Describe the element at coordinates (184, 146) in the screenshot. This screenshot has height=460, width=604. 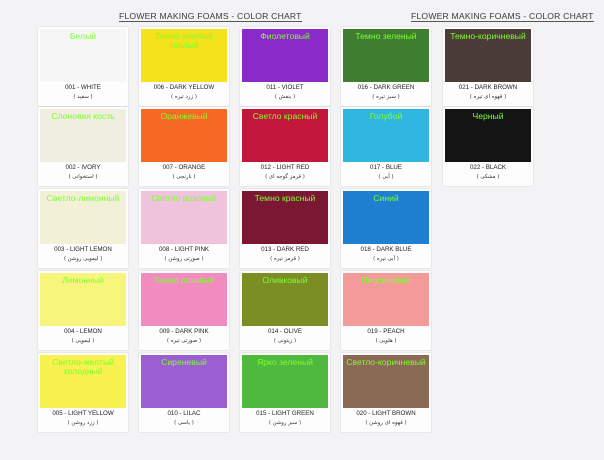
I see `color-swatch-card: Оранжевый 007 - ORANGE ( نارنجی )` at that location.